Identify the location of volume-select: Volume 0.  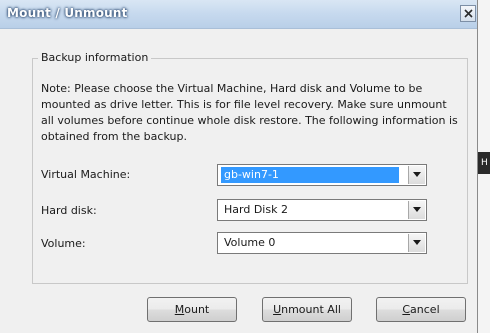
(322, 243).